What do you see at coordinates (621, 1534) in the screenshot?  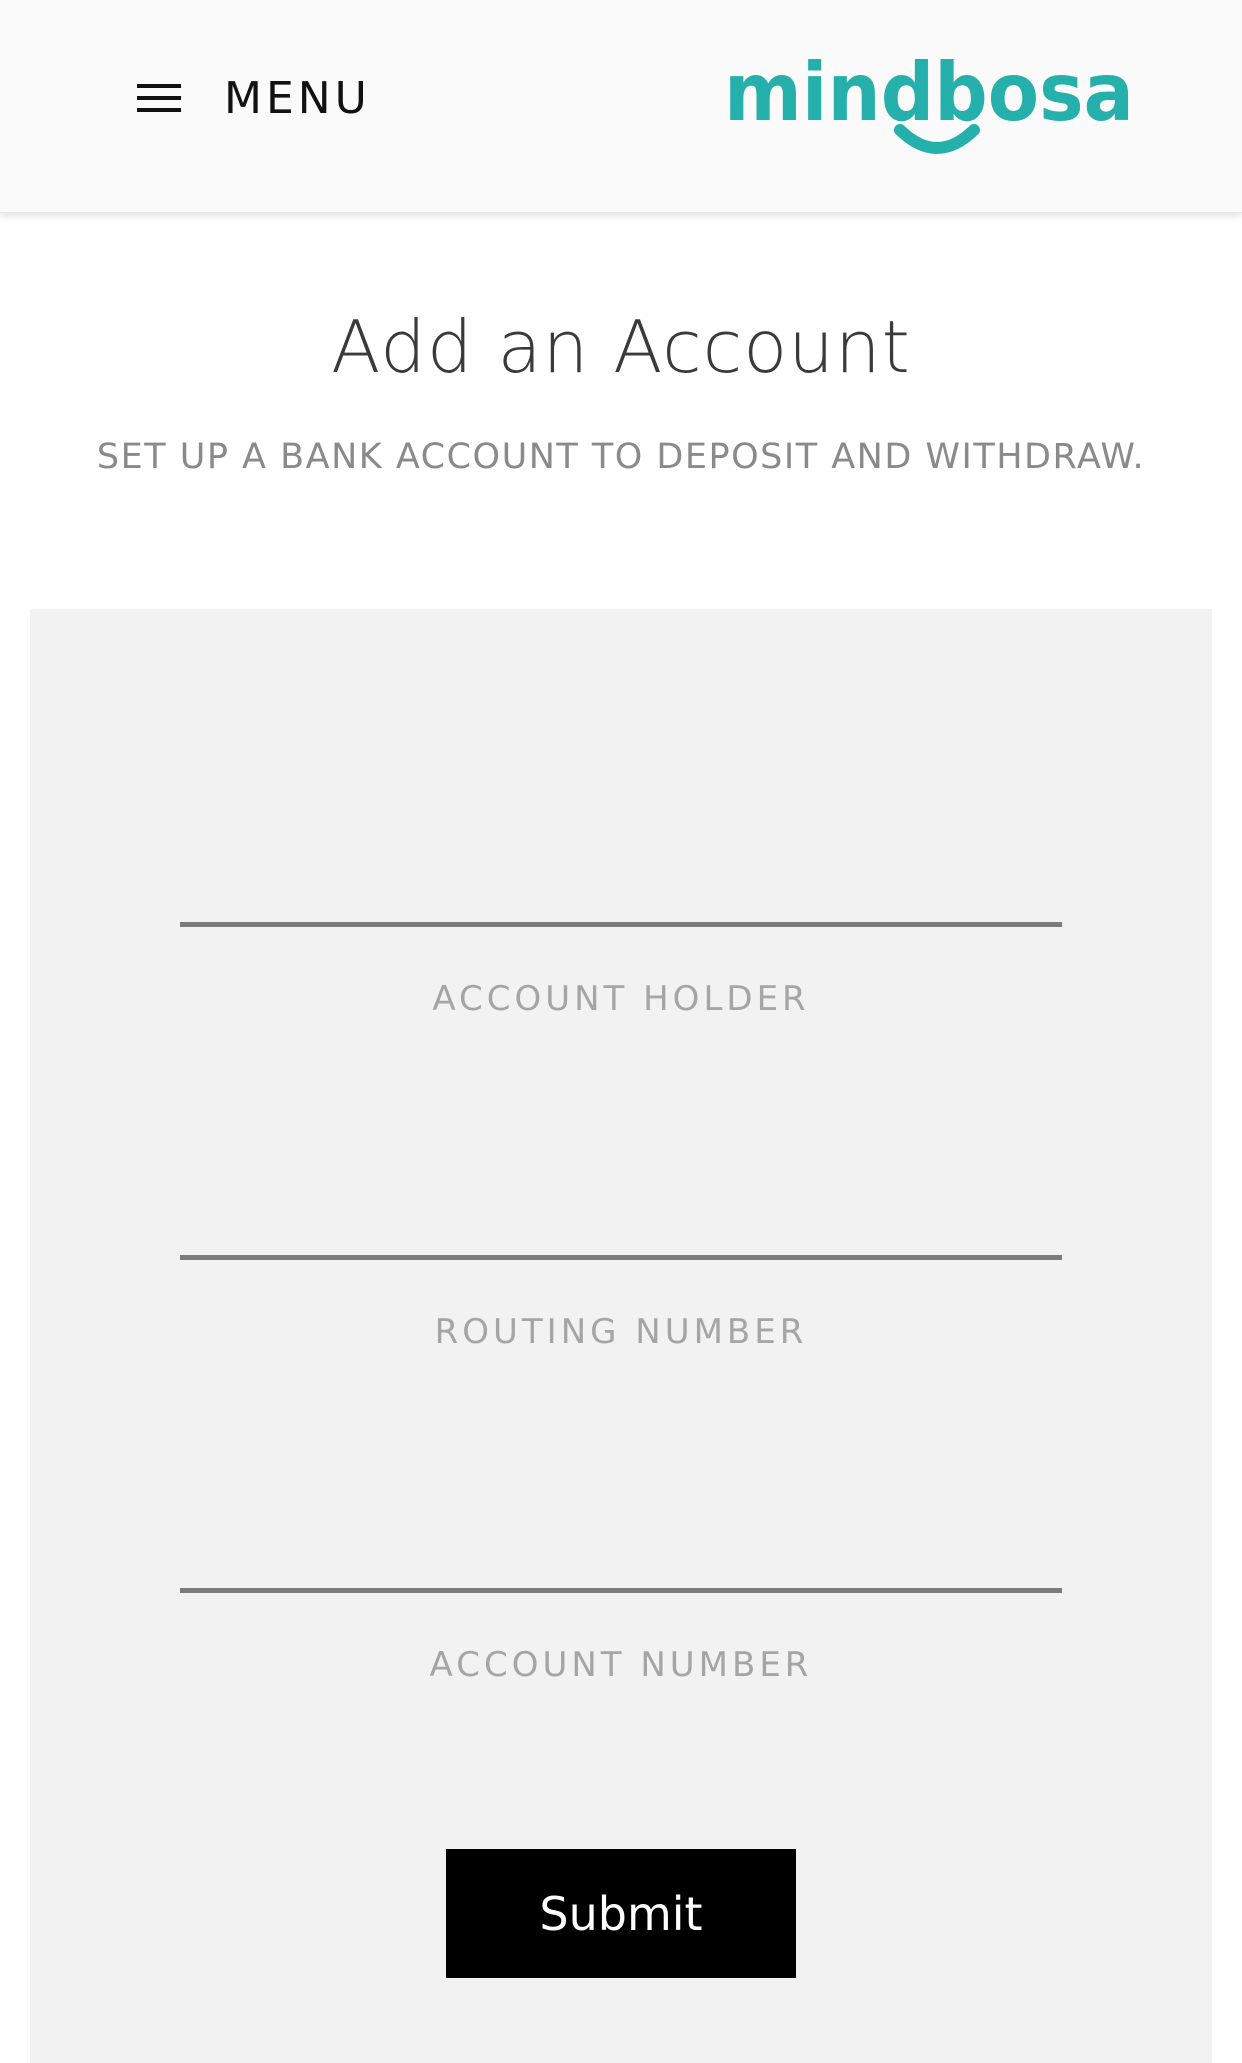 I see `account-number-input` at bounding box center [621, 1534].